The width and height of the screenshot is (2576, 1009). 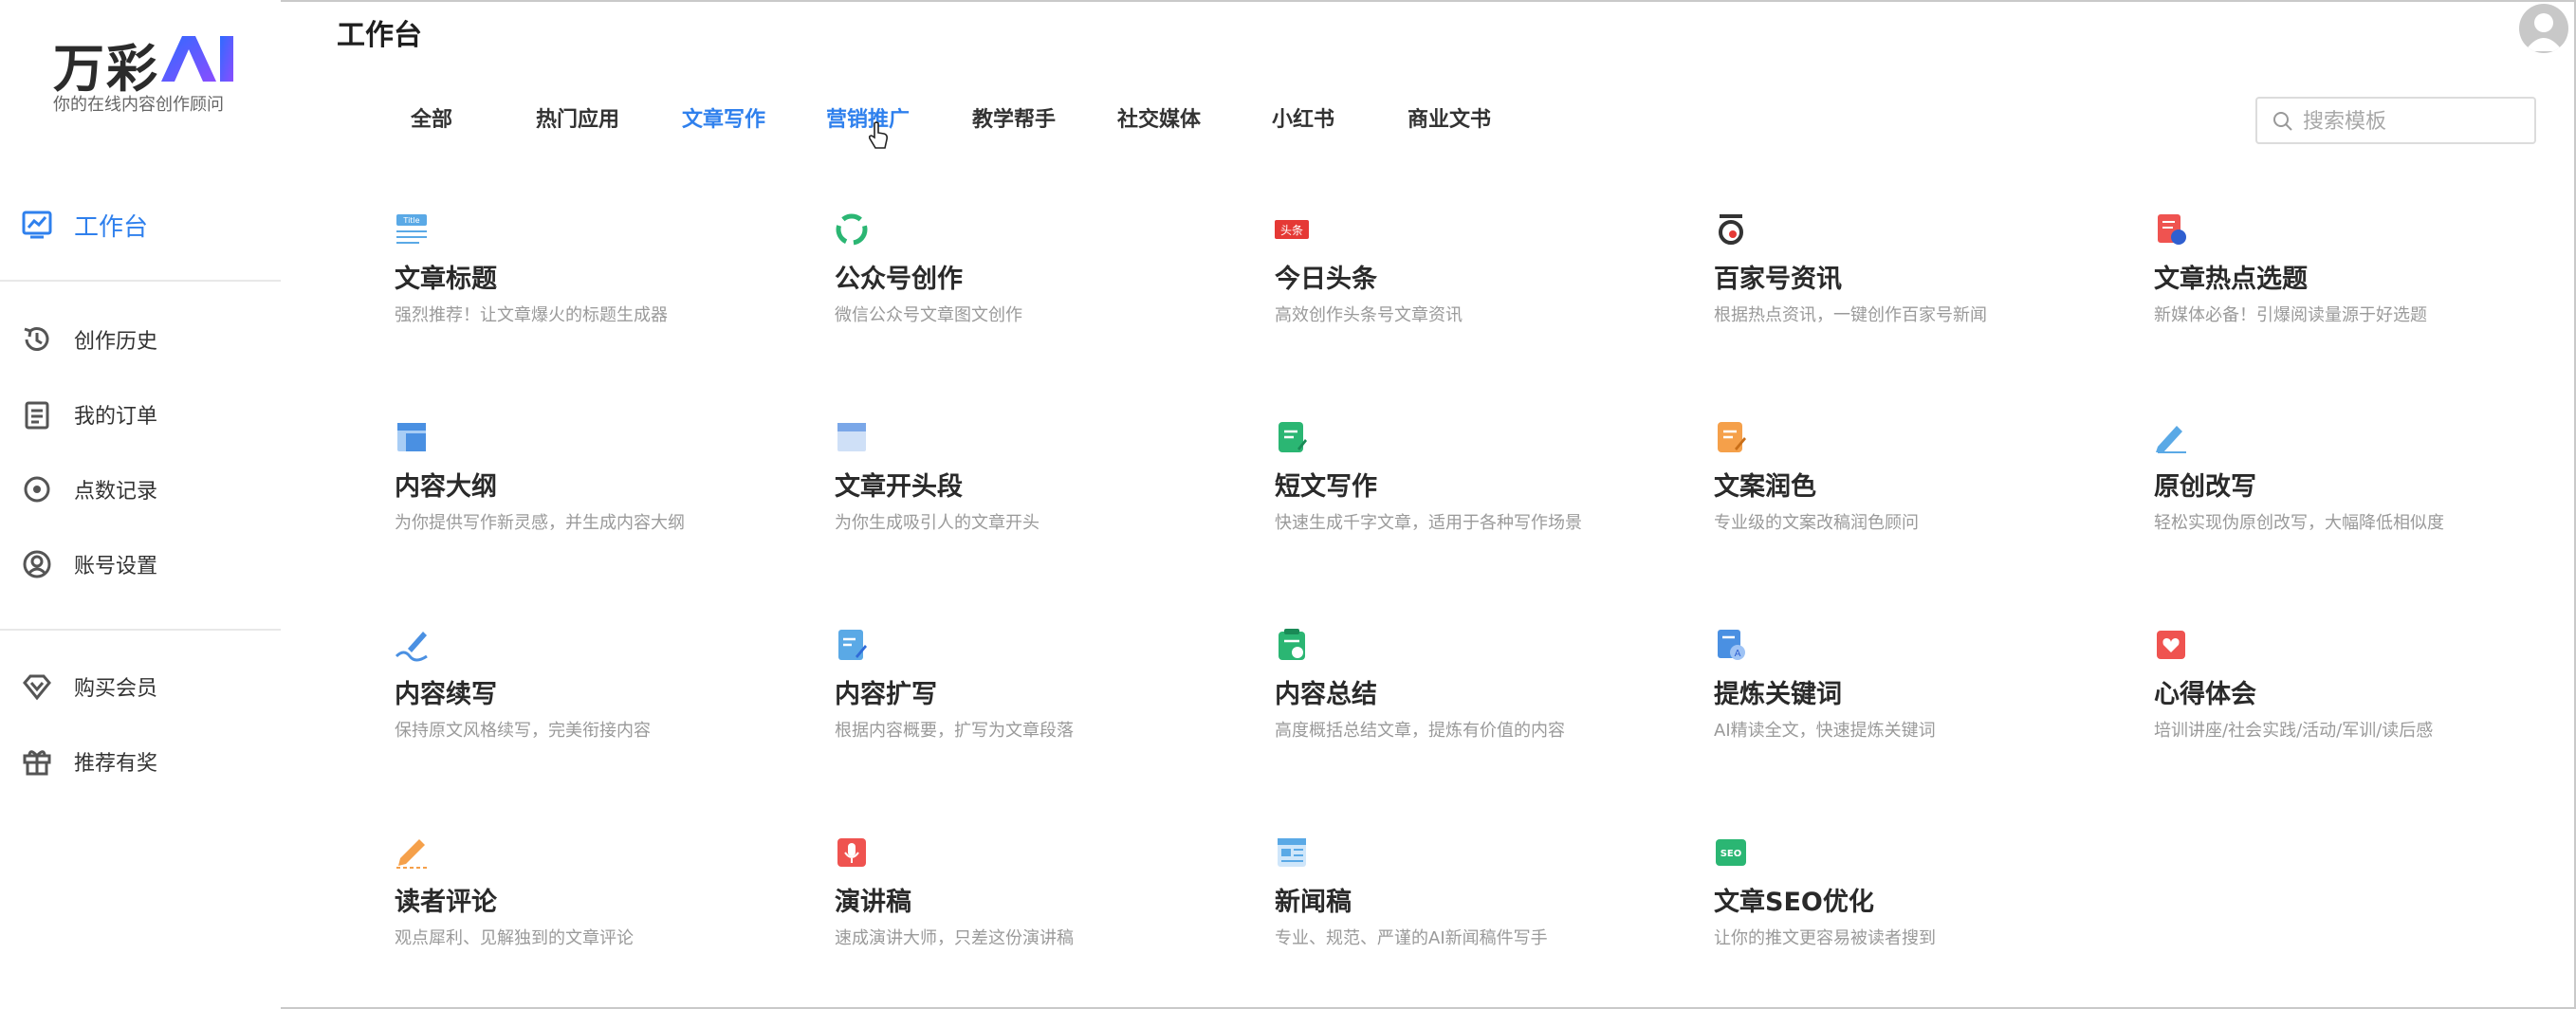 What do you see at coordinates (2415, 121) in the screenshot?
I see `search-input` at bounding box center [2415, 121].